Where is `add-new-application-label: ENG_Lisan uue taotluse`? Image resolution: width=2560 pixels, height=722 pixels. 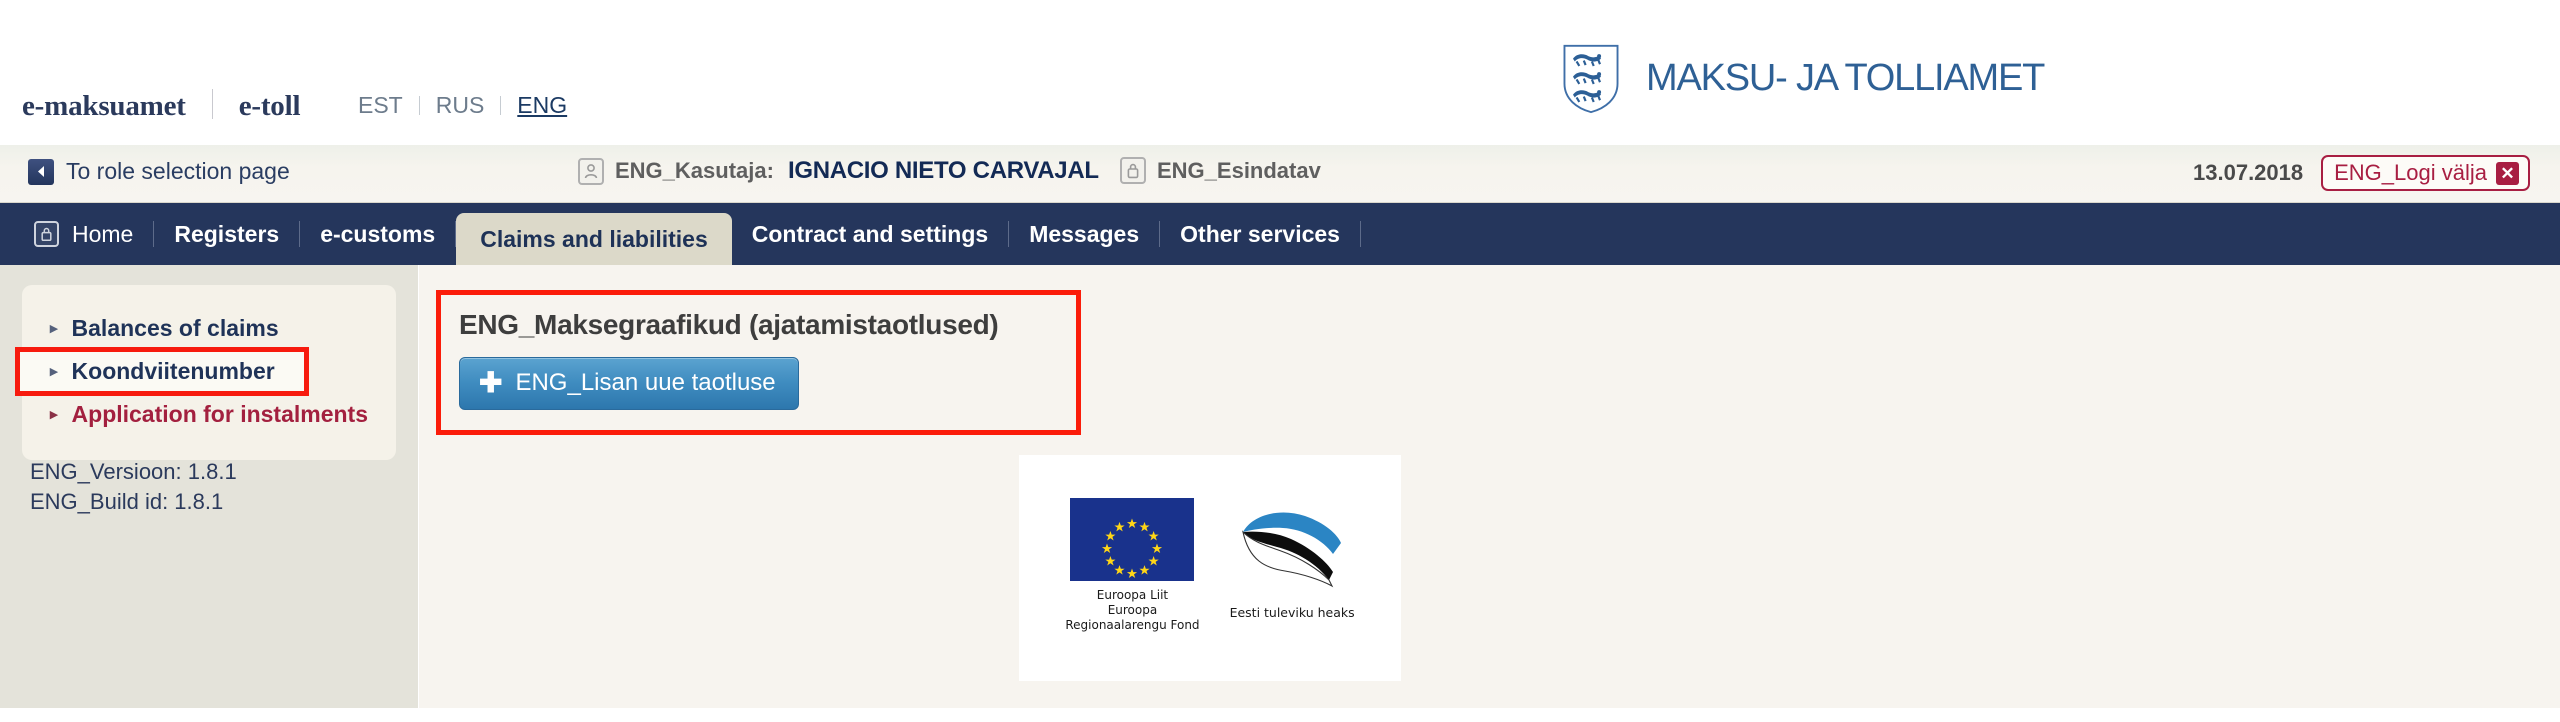 add-new-application-label: ENG_Lisan uue taotluse is located at coordinates (645, 382).